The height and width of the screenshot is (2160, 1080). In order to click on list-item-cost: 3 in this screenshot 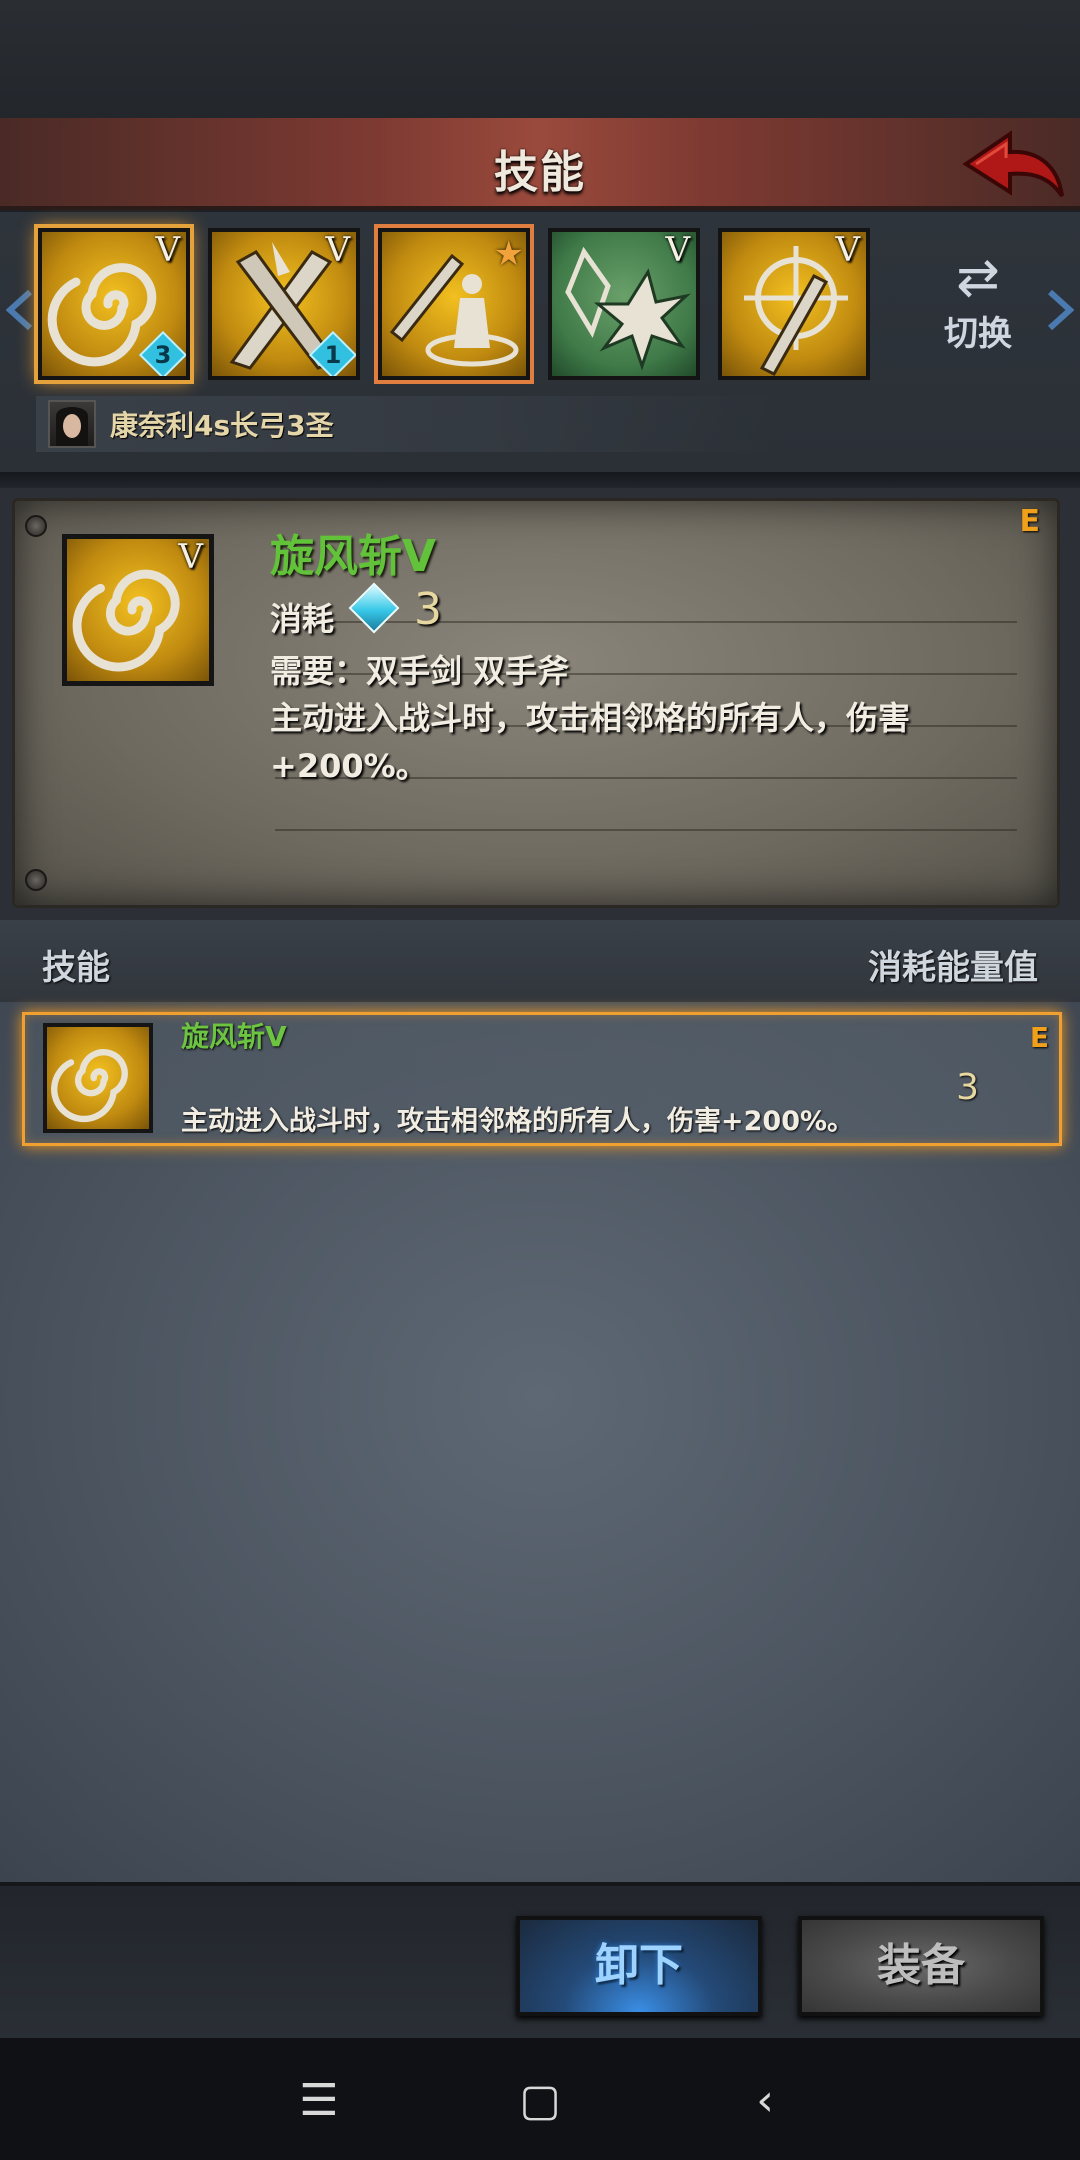, I will do `click(967, 1087)`.